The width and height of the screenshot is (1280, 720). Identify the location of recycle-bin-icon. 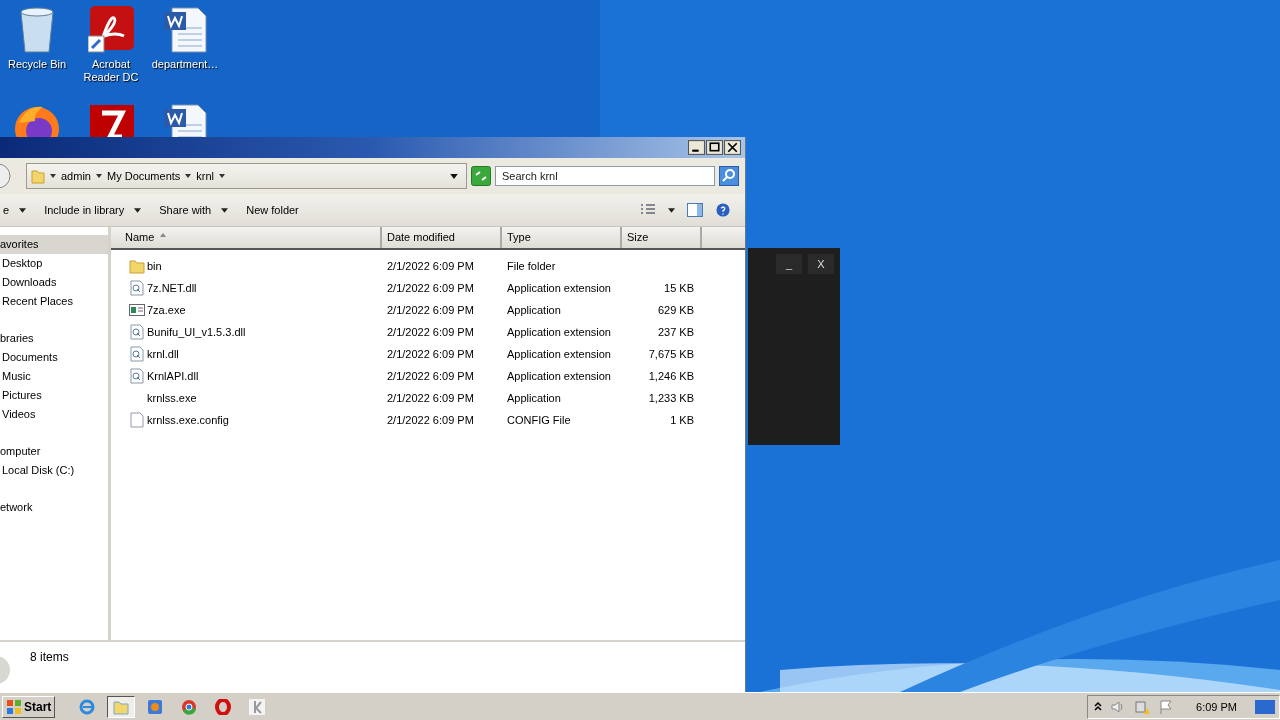
(37, 30).